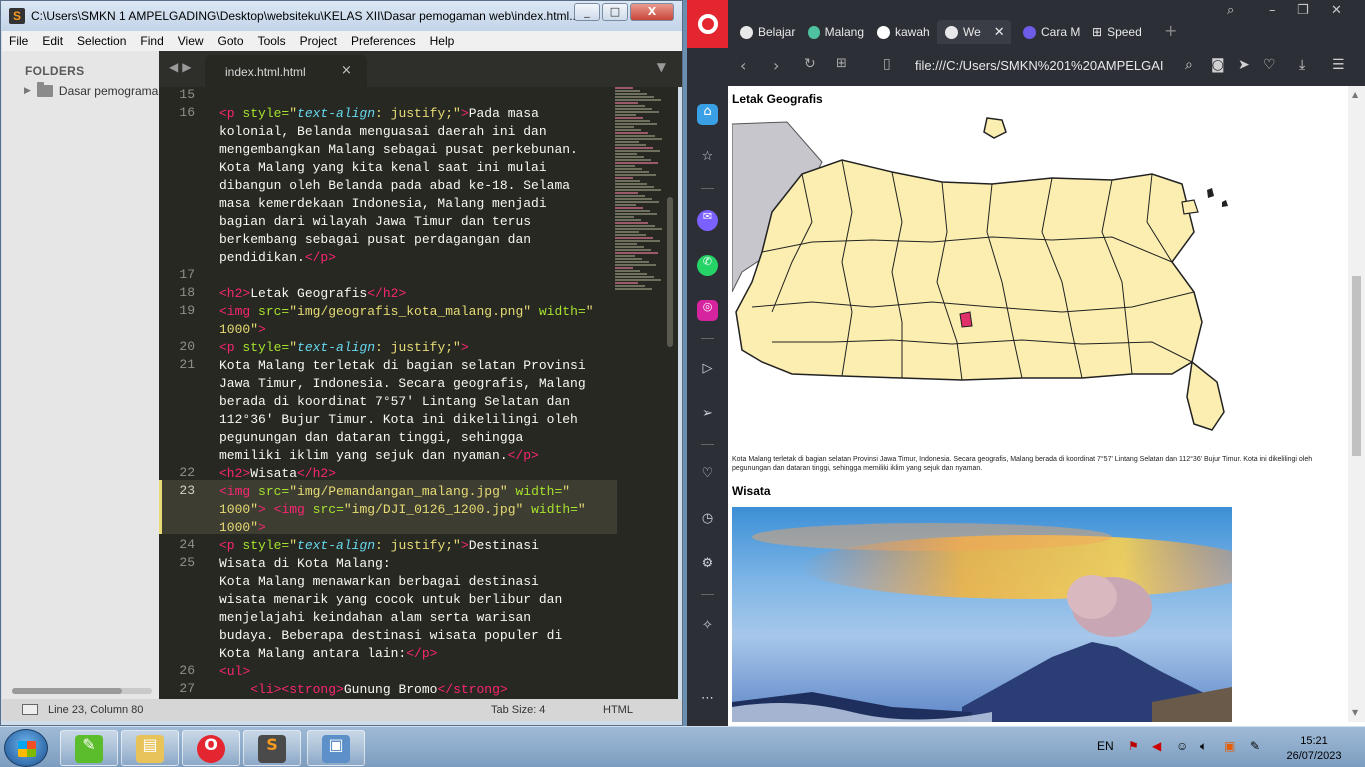 The image size is (1365, 767). What do you see at coordinates (1133, 746) in the screenshot?
I see `action-center-flag-icon: ⚑` at bounding box center [1133, 746].